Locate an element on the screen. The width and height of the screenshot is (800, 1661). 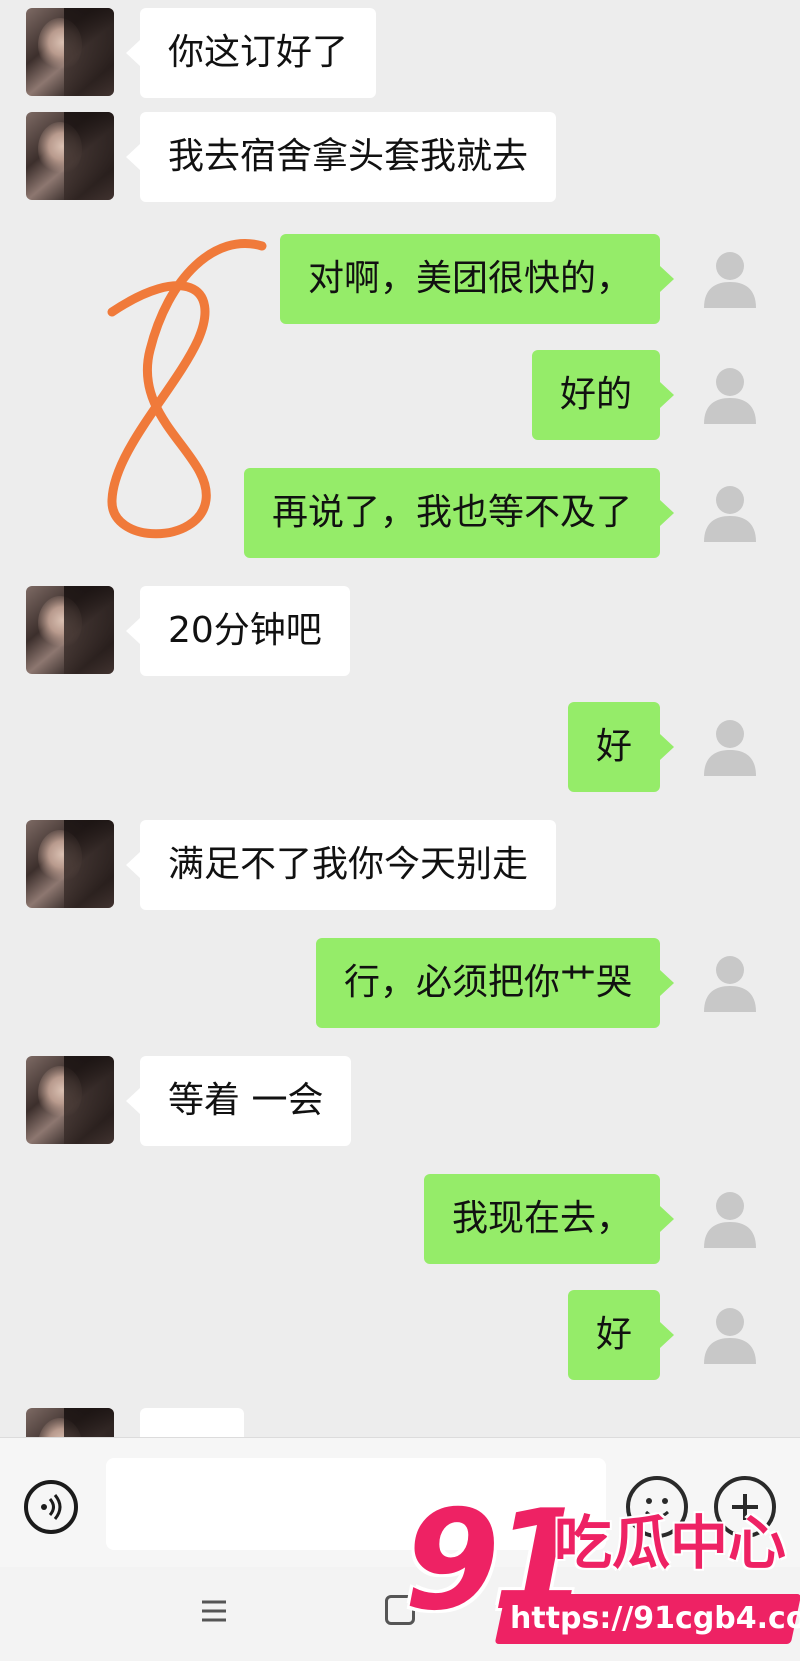
voice-icon is located at coordinates (51, 1507).